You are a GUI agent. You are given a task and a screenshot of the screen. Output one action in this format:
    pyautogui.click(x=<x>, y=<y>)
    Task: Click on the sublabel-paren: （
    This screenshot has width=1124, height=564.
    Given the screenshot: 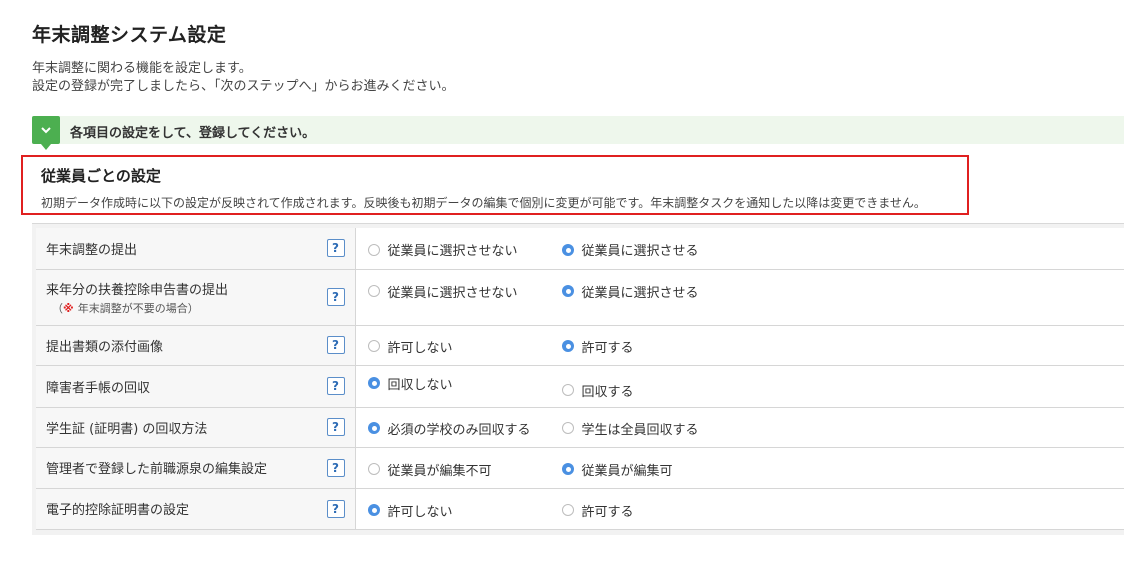 What is the action you would take?
    pyautogui.click(x=57, y=308)
    